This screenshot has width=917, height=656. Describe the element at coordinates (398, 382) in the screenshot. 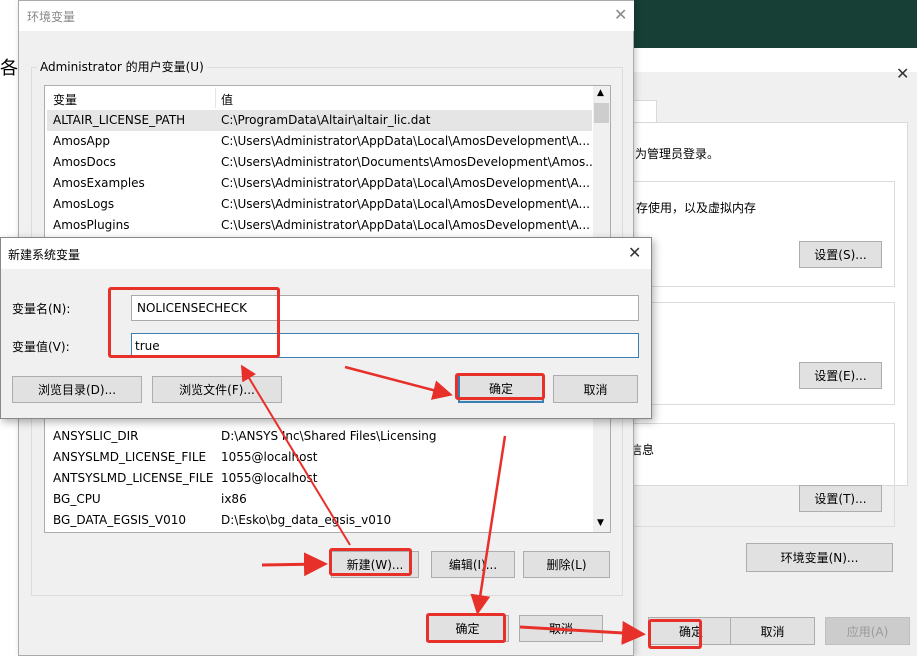

I see `arrow-to-ok` at that location.